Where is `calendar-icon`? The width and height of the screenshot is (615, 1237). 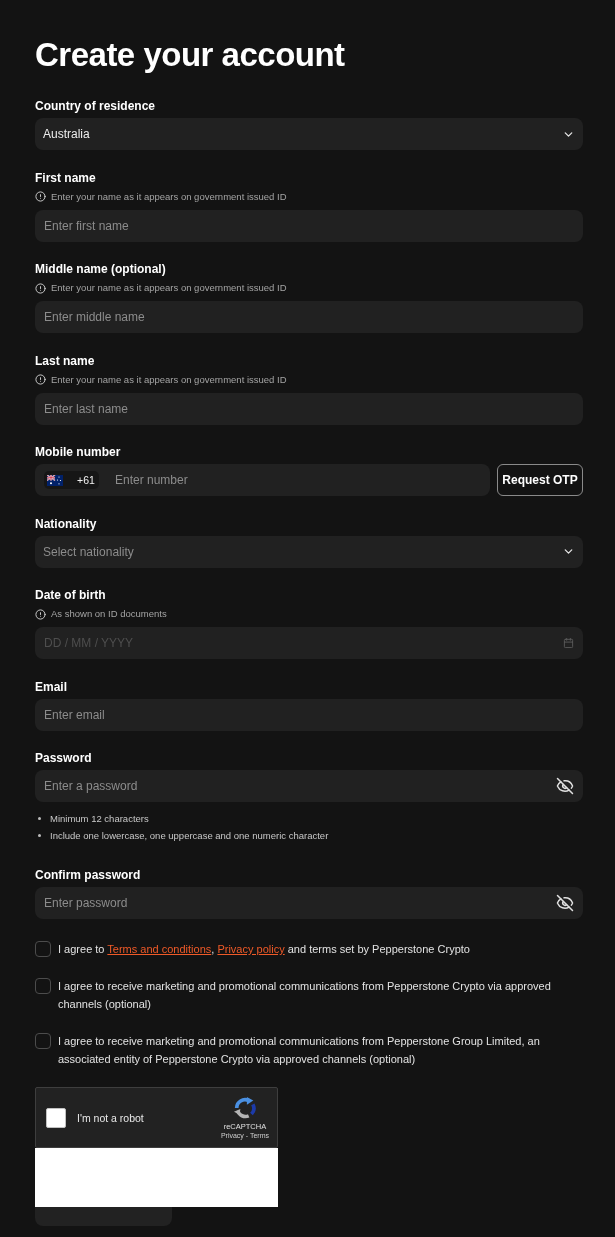 calendar-icon is located at coordinates (568, 643).